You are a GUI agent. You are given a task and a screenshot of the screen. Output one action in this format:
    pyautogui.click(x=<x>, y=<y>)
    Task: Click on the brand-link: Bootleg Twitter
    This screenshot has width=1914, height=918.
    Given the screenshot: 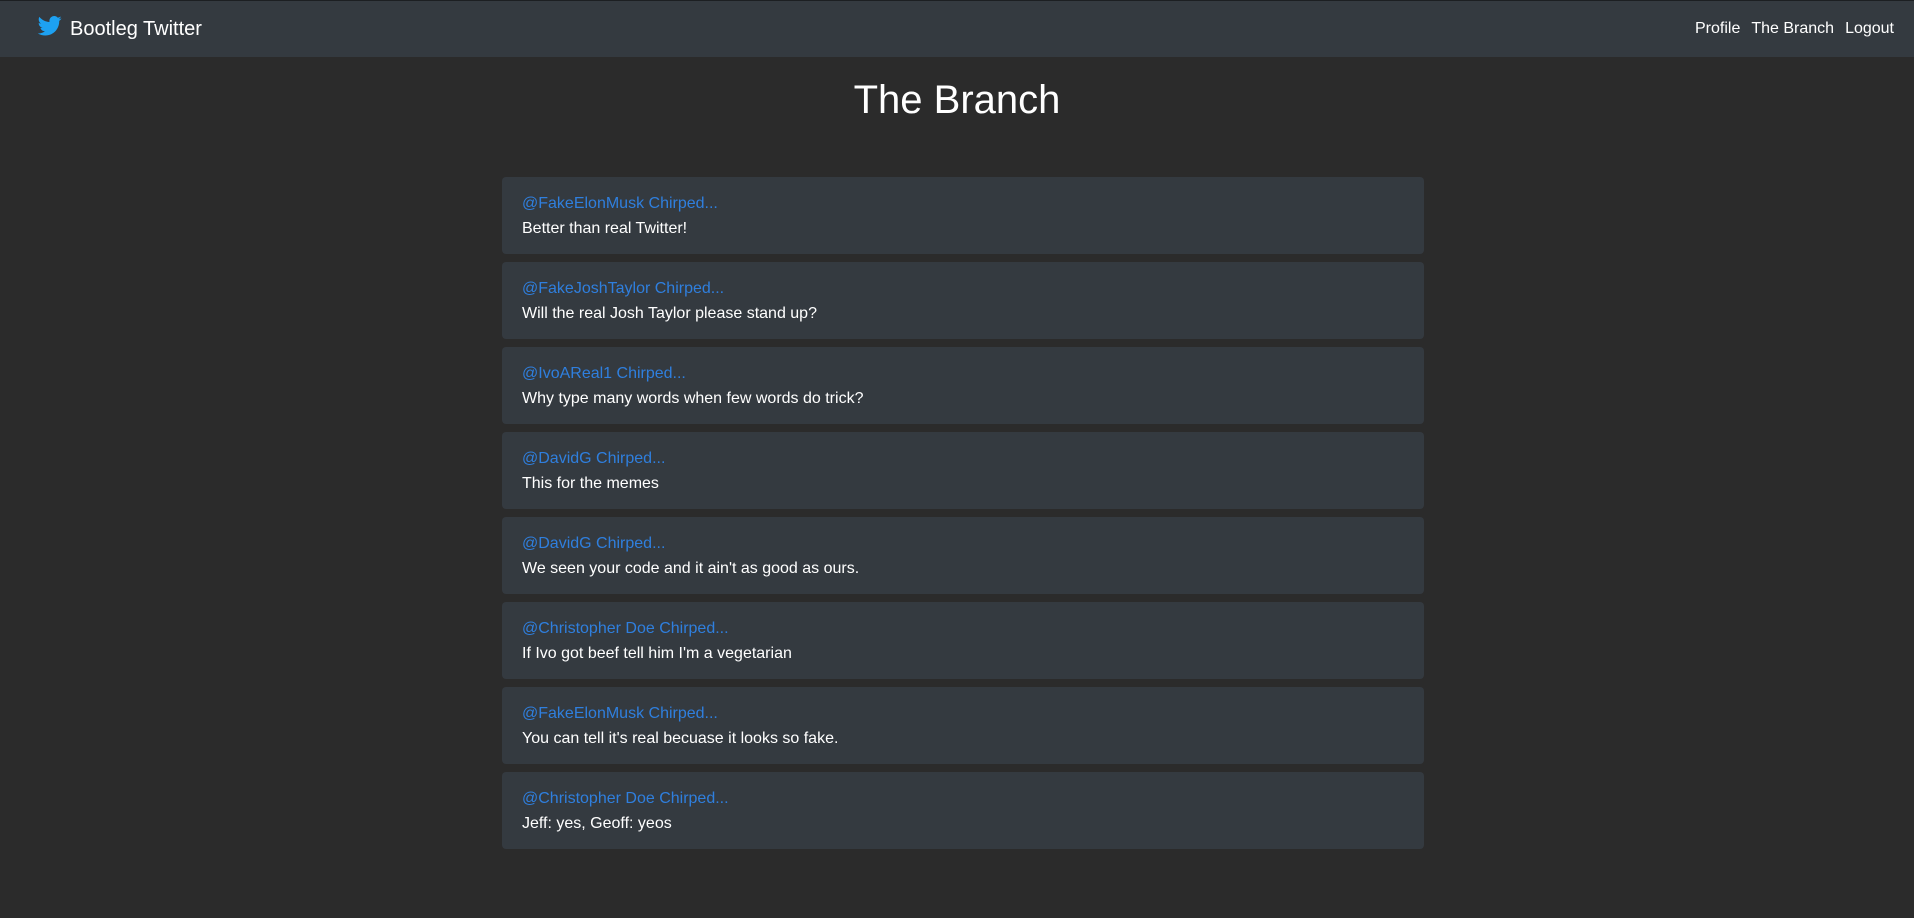 What is the action you would take?
    pyautogui.click(x=120, y=28)
    